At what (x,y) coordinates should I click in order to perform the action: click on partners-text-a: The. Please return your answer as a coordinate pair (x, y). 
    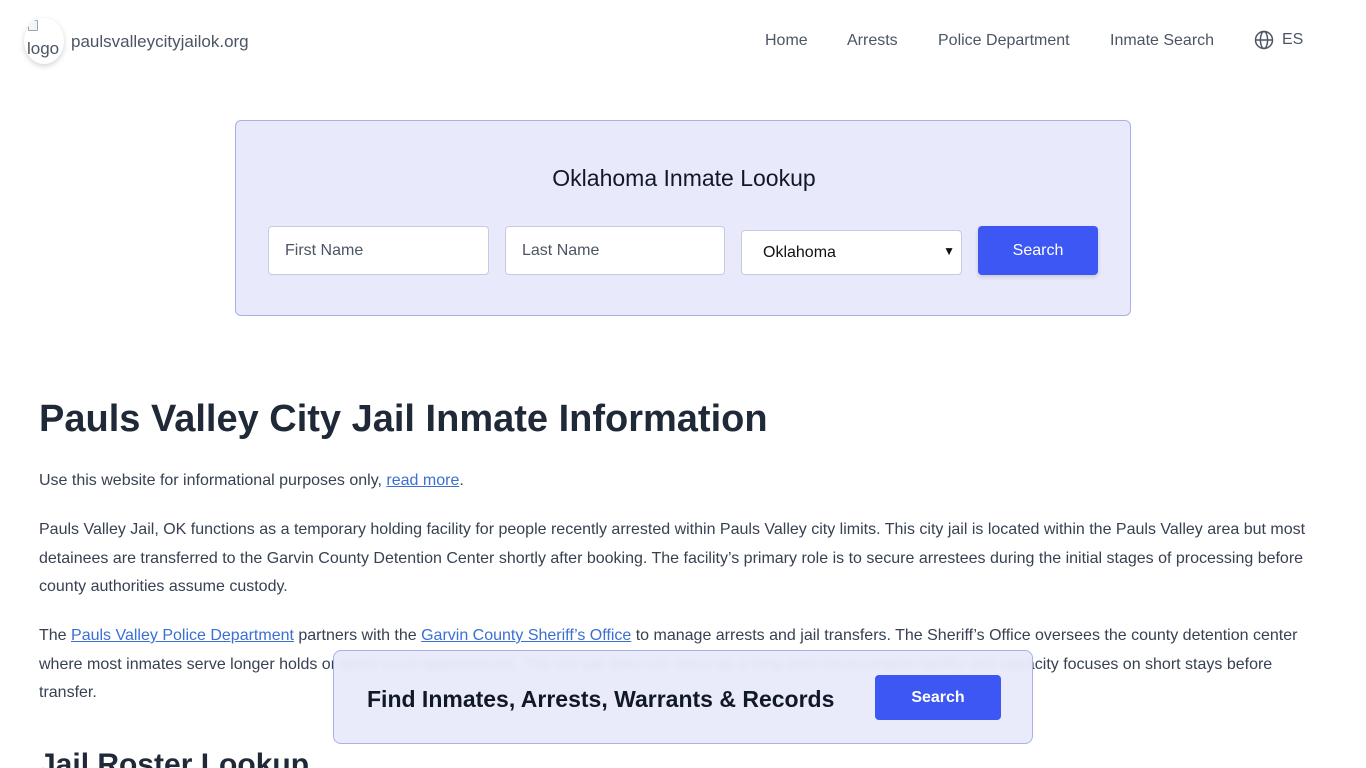
    Looking at the image, I should click on (55, 635).